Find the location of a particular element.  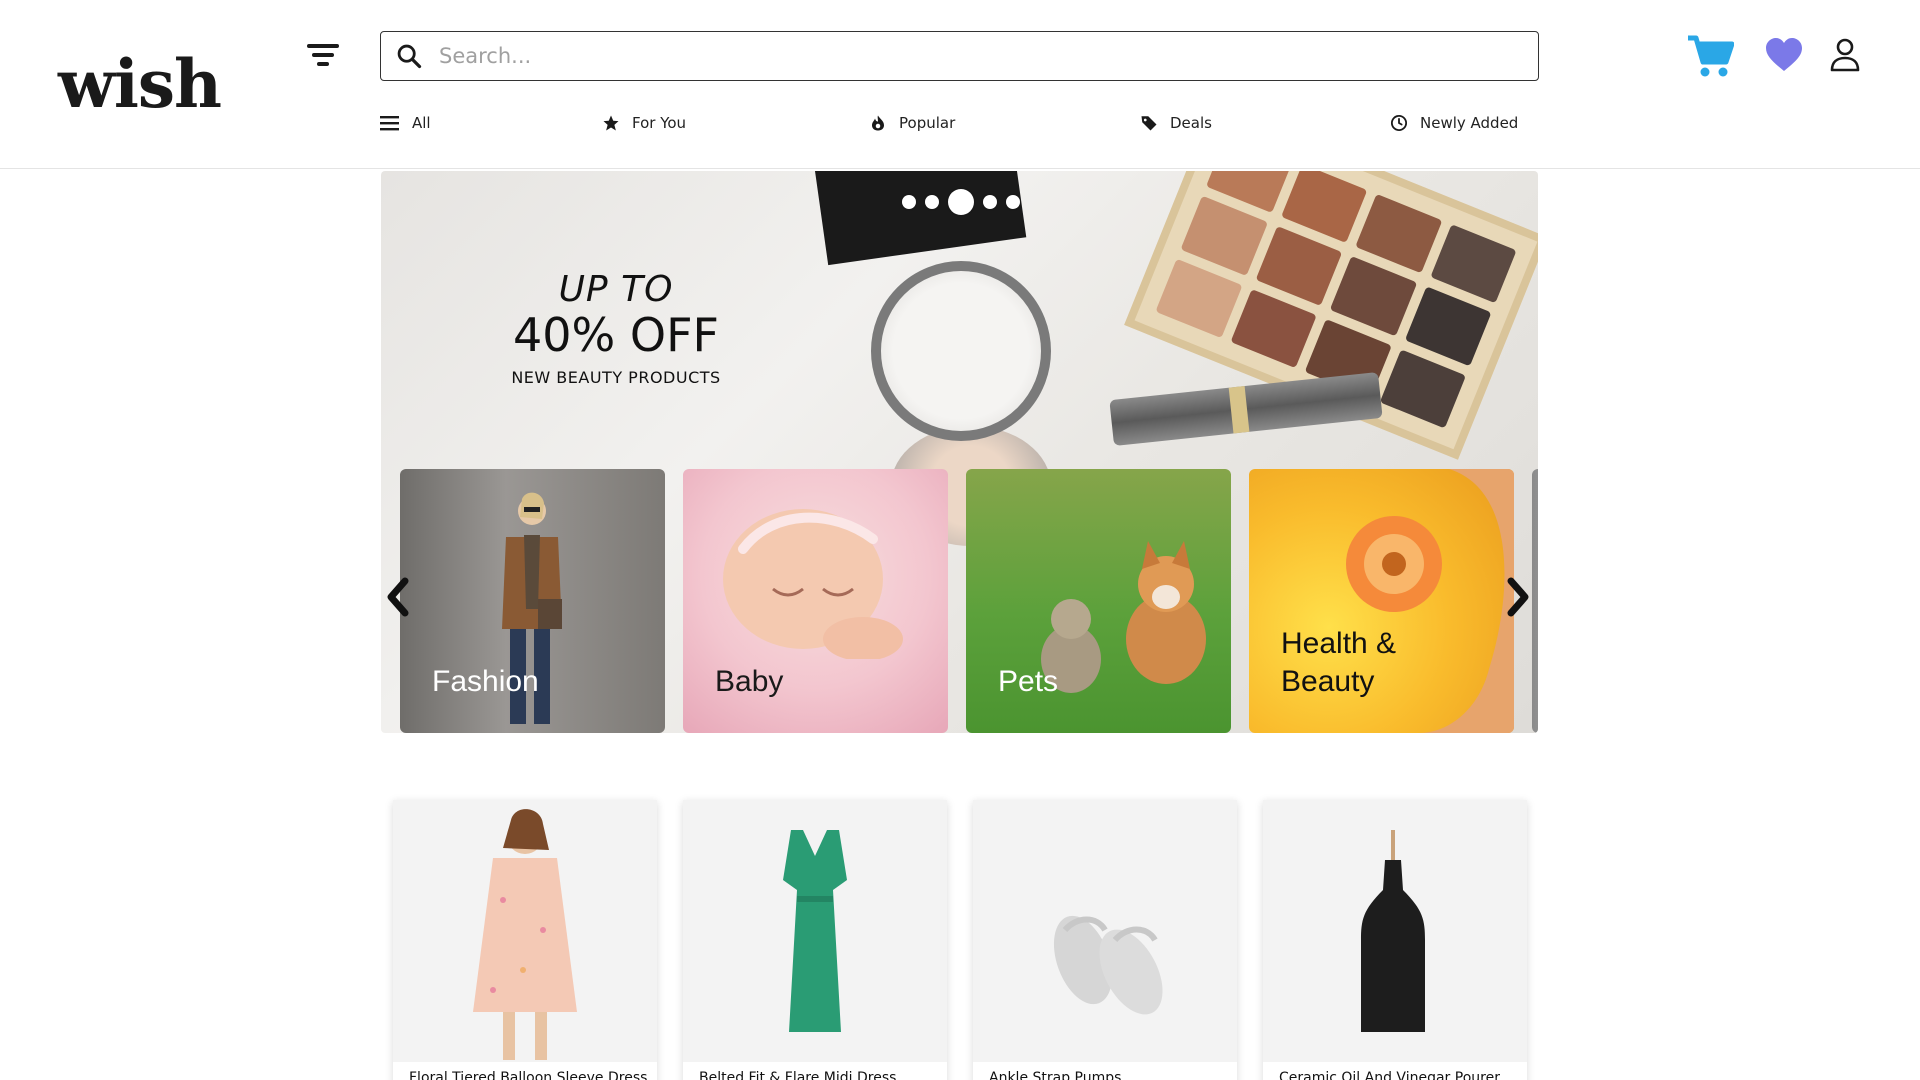

nav-item-all: All is located at coordinates (405, 123).